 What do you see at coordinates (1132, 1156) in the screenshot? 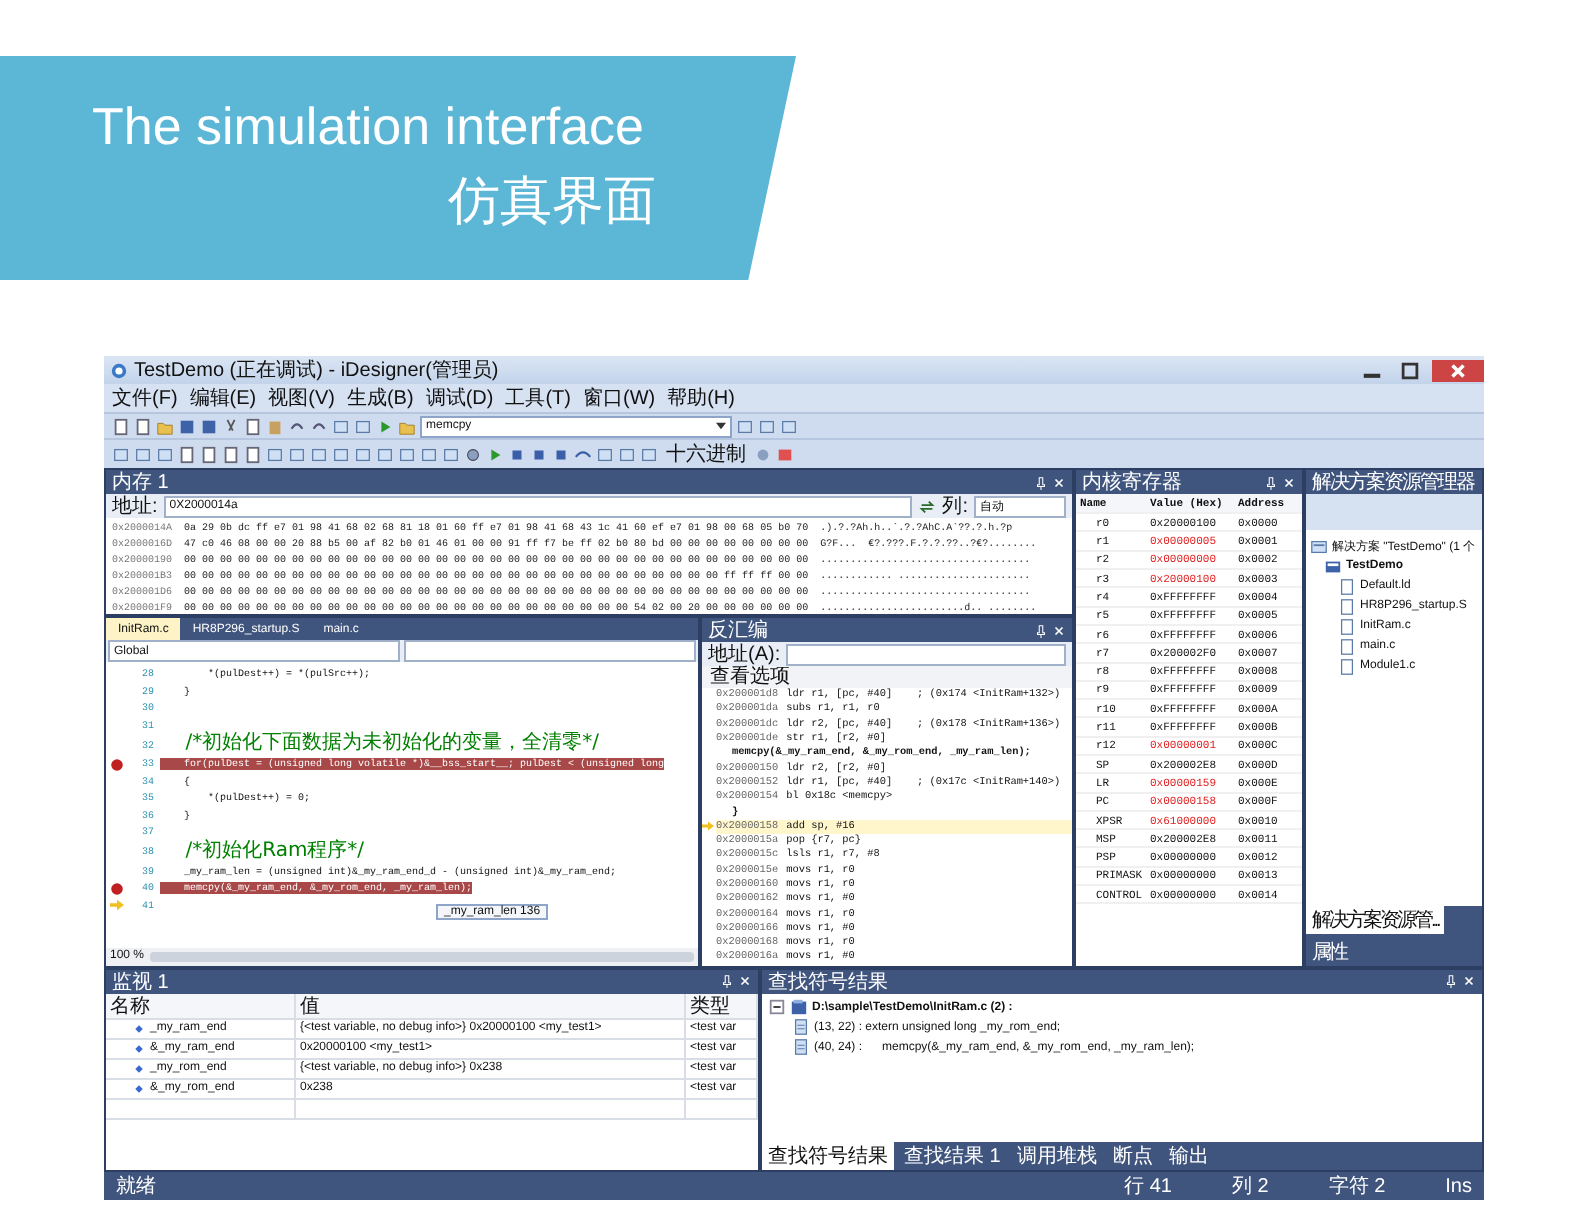
I see `panel-tab: 断点` at bounding box center [1132, 1156].